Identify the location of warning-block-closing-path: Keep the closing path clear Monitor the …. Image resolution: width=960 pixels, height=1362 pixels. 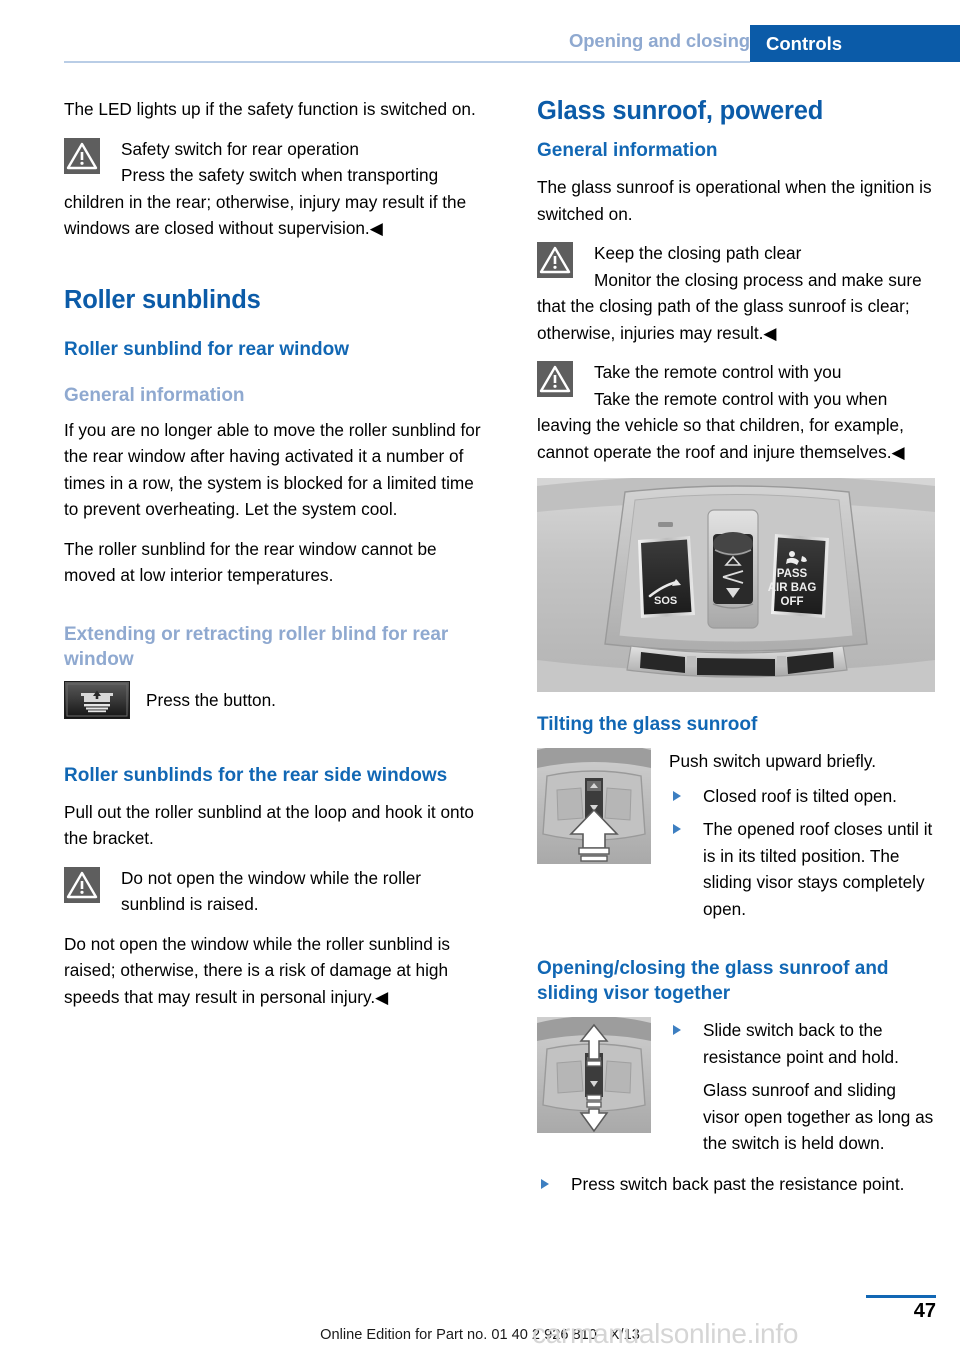
(736, 293).